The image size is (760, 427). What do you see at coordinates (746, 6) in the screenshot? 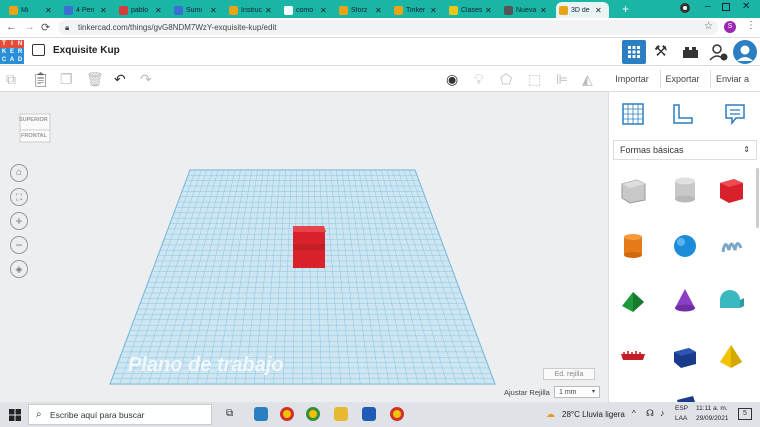
I see `close-window-button: ✕` at bounding box center [746, 6].